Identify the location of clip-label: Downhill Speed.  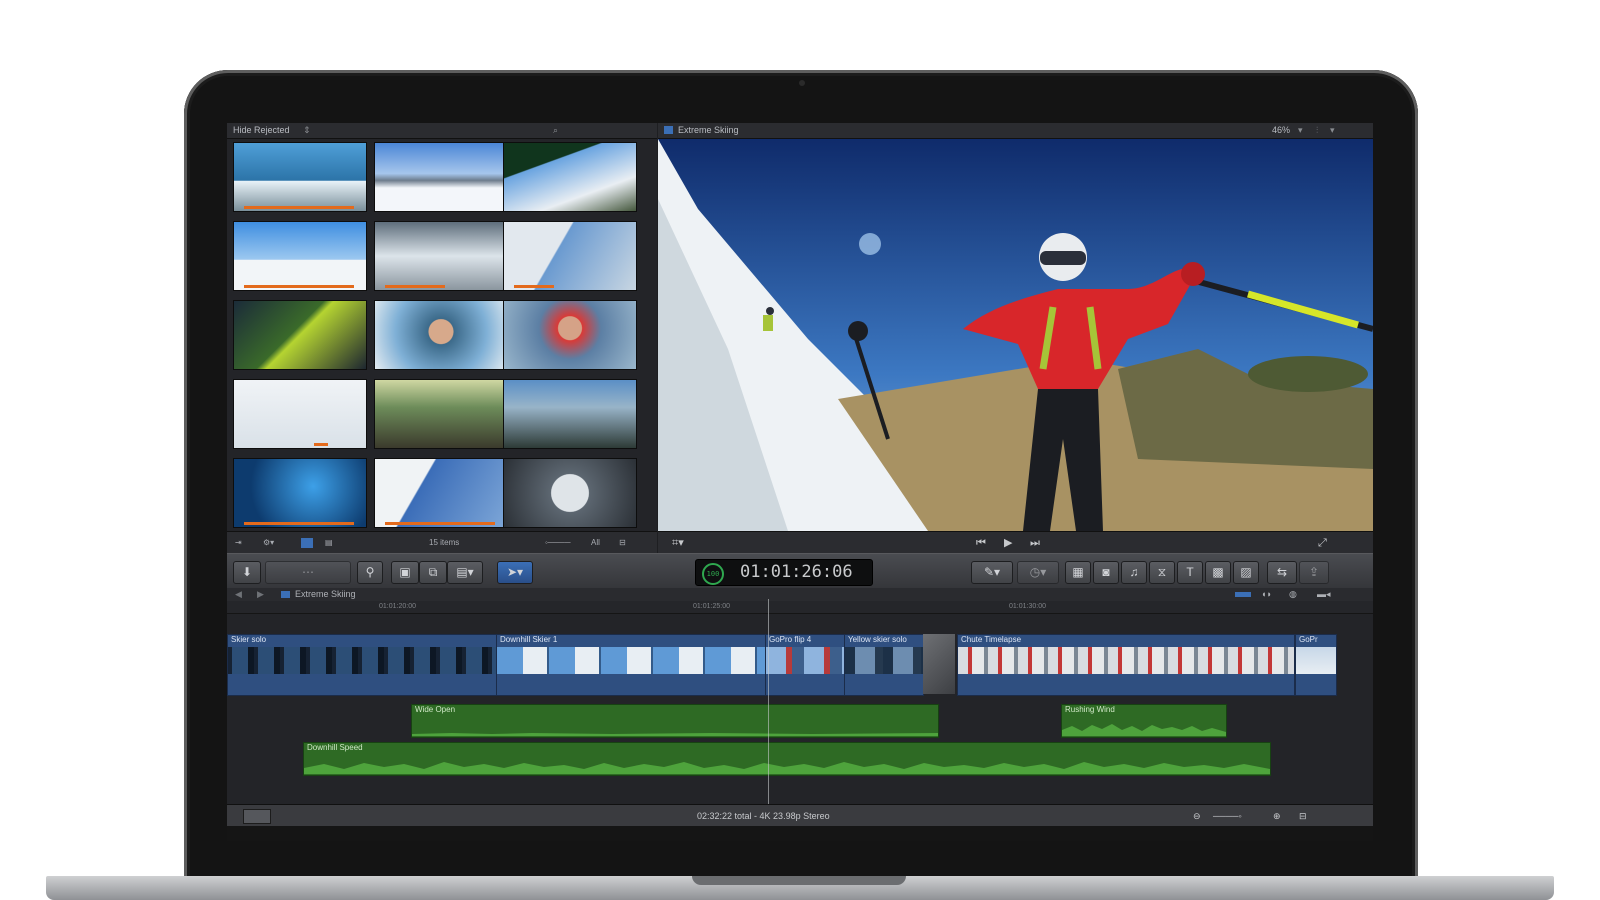
(335, 747).